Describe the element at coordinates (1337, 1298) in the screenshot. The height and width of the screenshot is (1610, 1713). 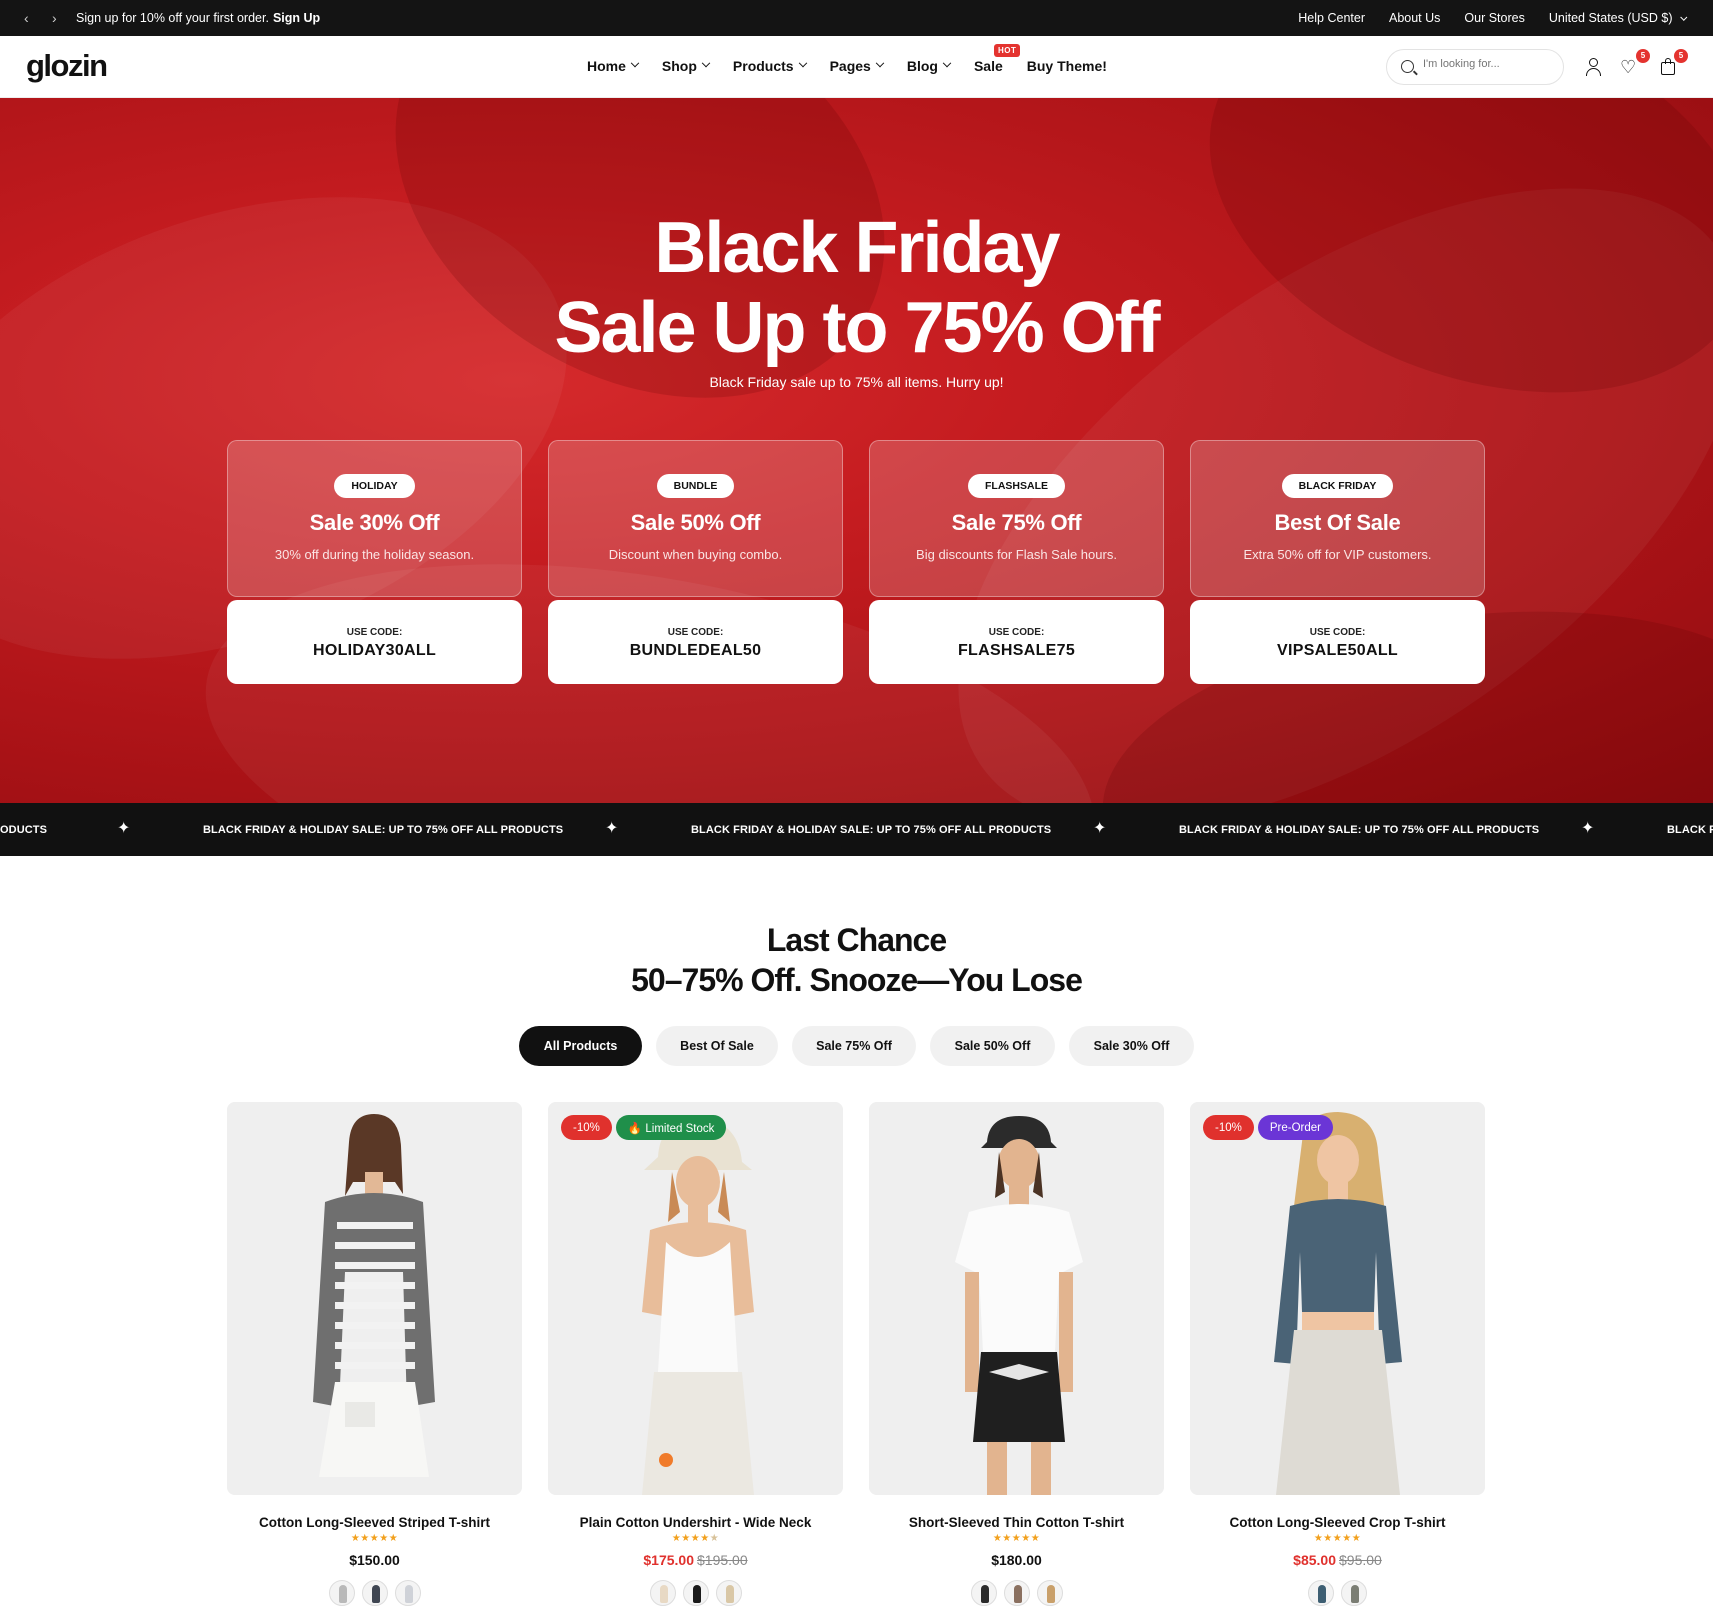
I see `product-image: -10% Pre-Order` at that location.